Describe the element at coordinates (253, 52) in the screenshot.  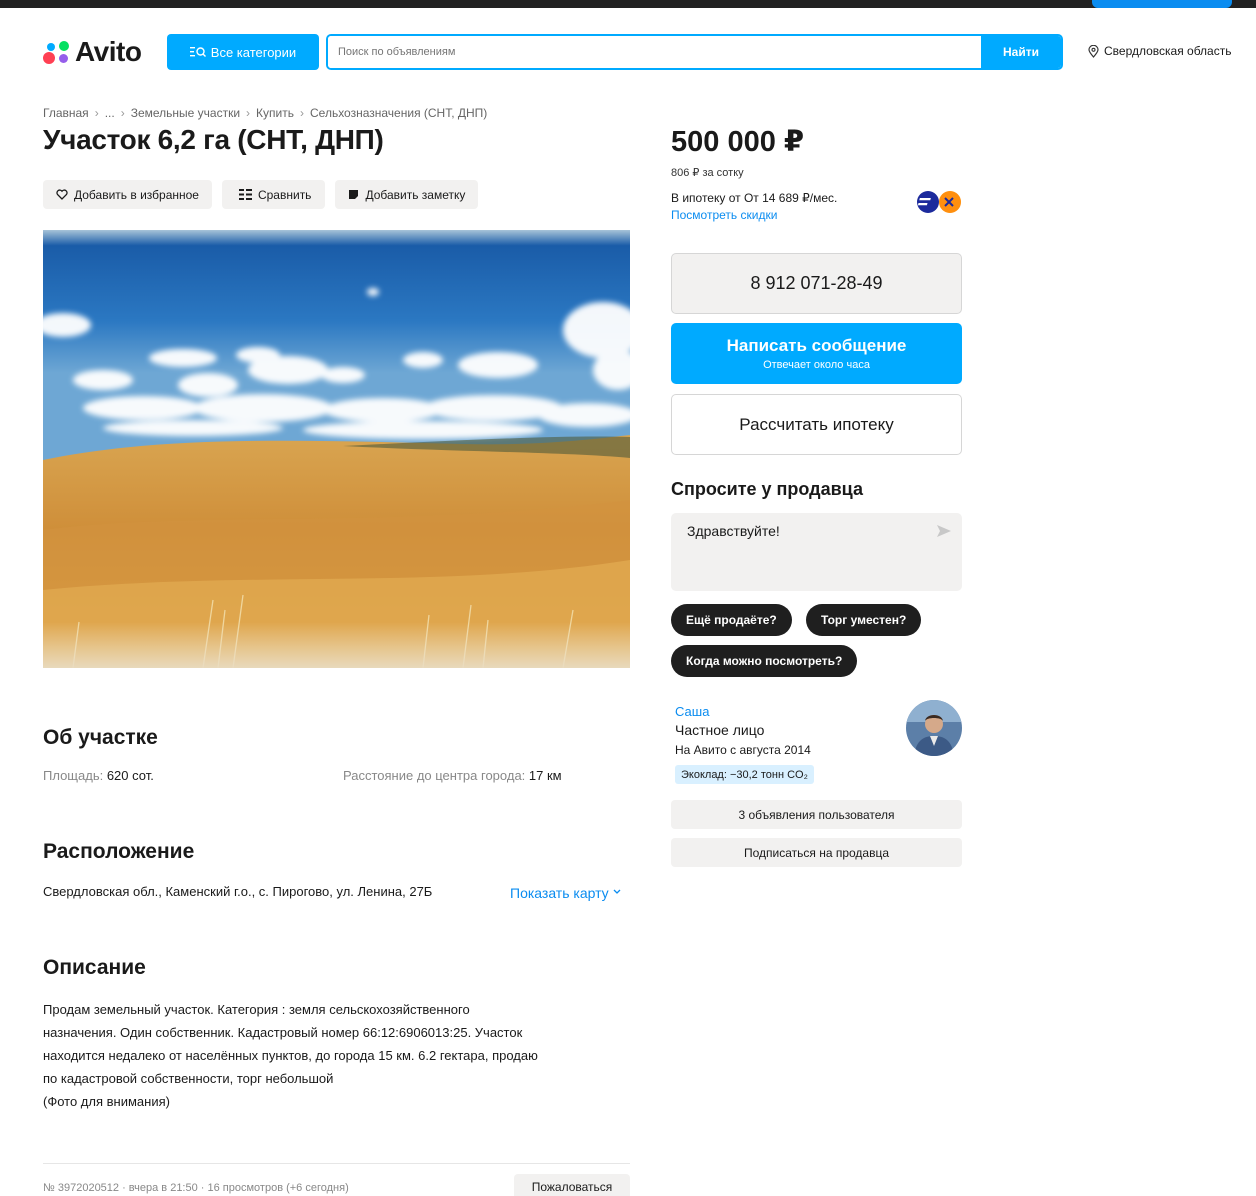
I see `all-categories-label: Все категории` at that location.